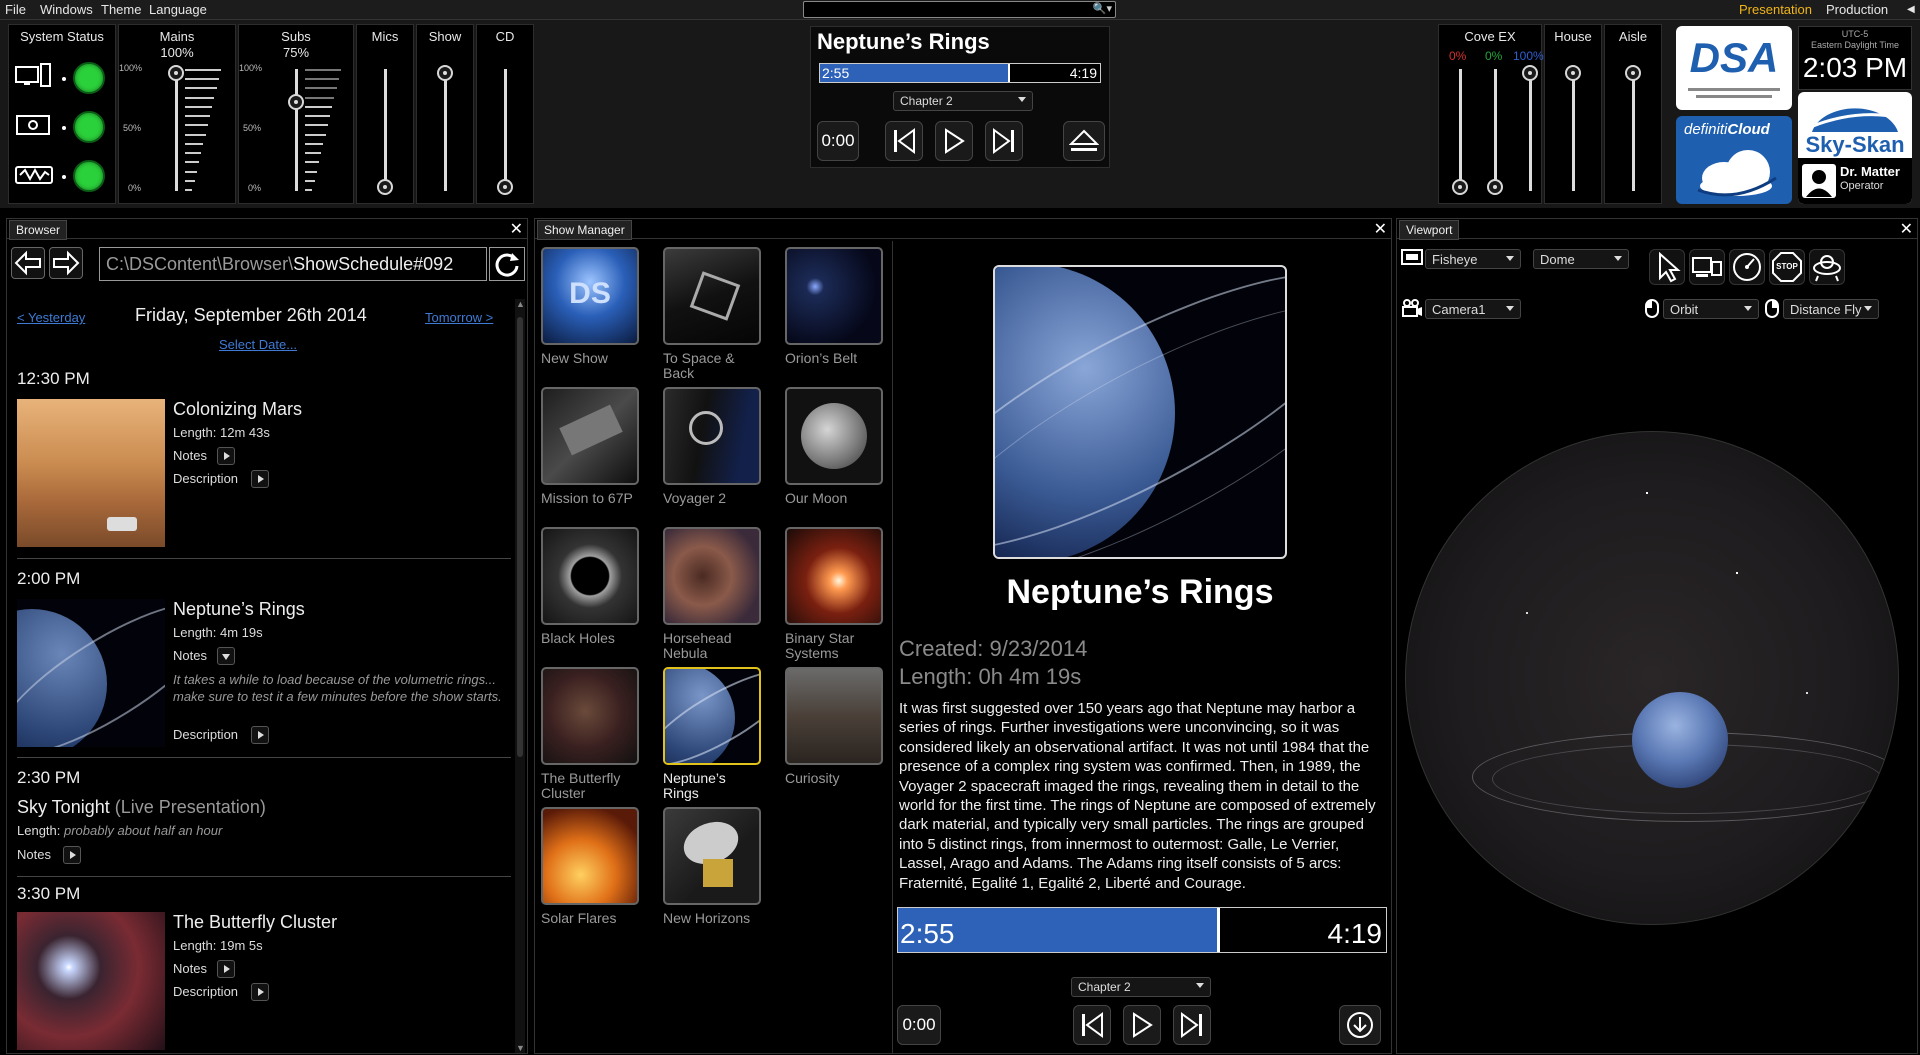  I want to click on search-input: 🔍▾, so click(959, 9).